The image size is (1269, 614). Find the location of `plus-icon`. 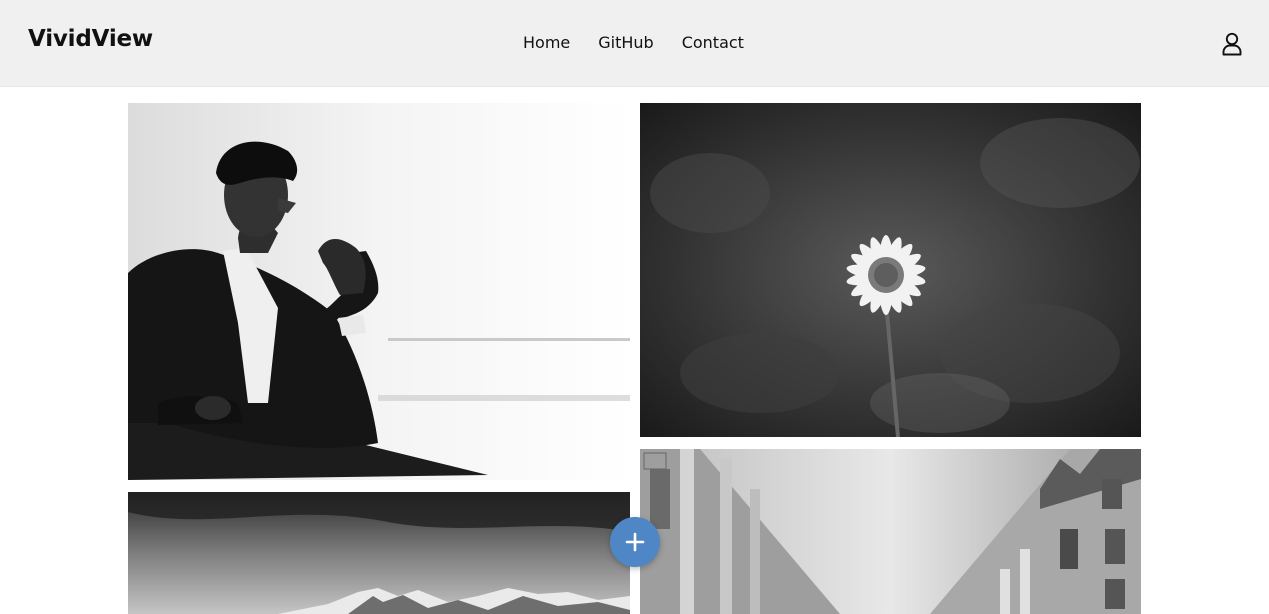

plus-icon is located at coordinates (635, 542).